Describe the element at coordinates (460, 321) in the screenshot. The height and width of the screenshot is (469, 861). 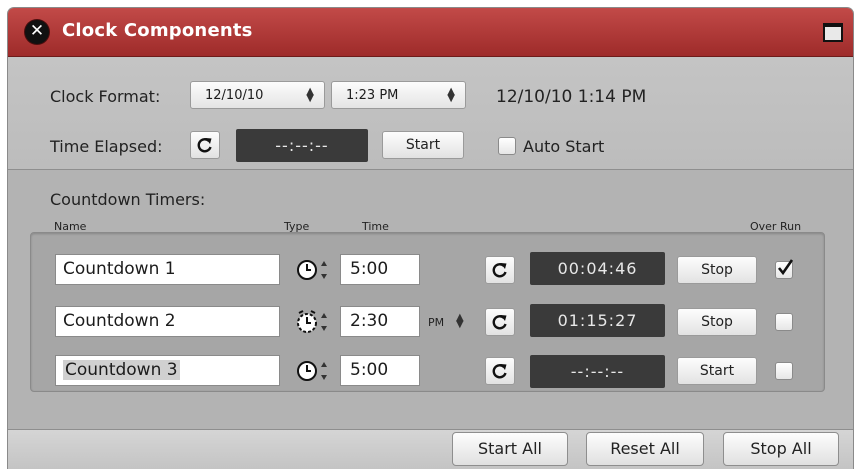
I see `ampm-stepper-arrows-icon: ▲ ▼` at that location.